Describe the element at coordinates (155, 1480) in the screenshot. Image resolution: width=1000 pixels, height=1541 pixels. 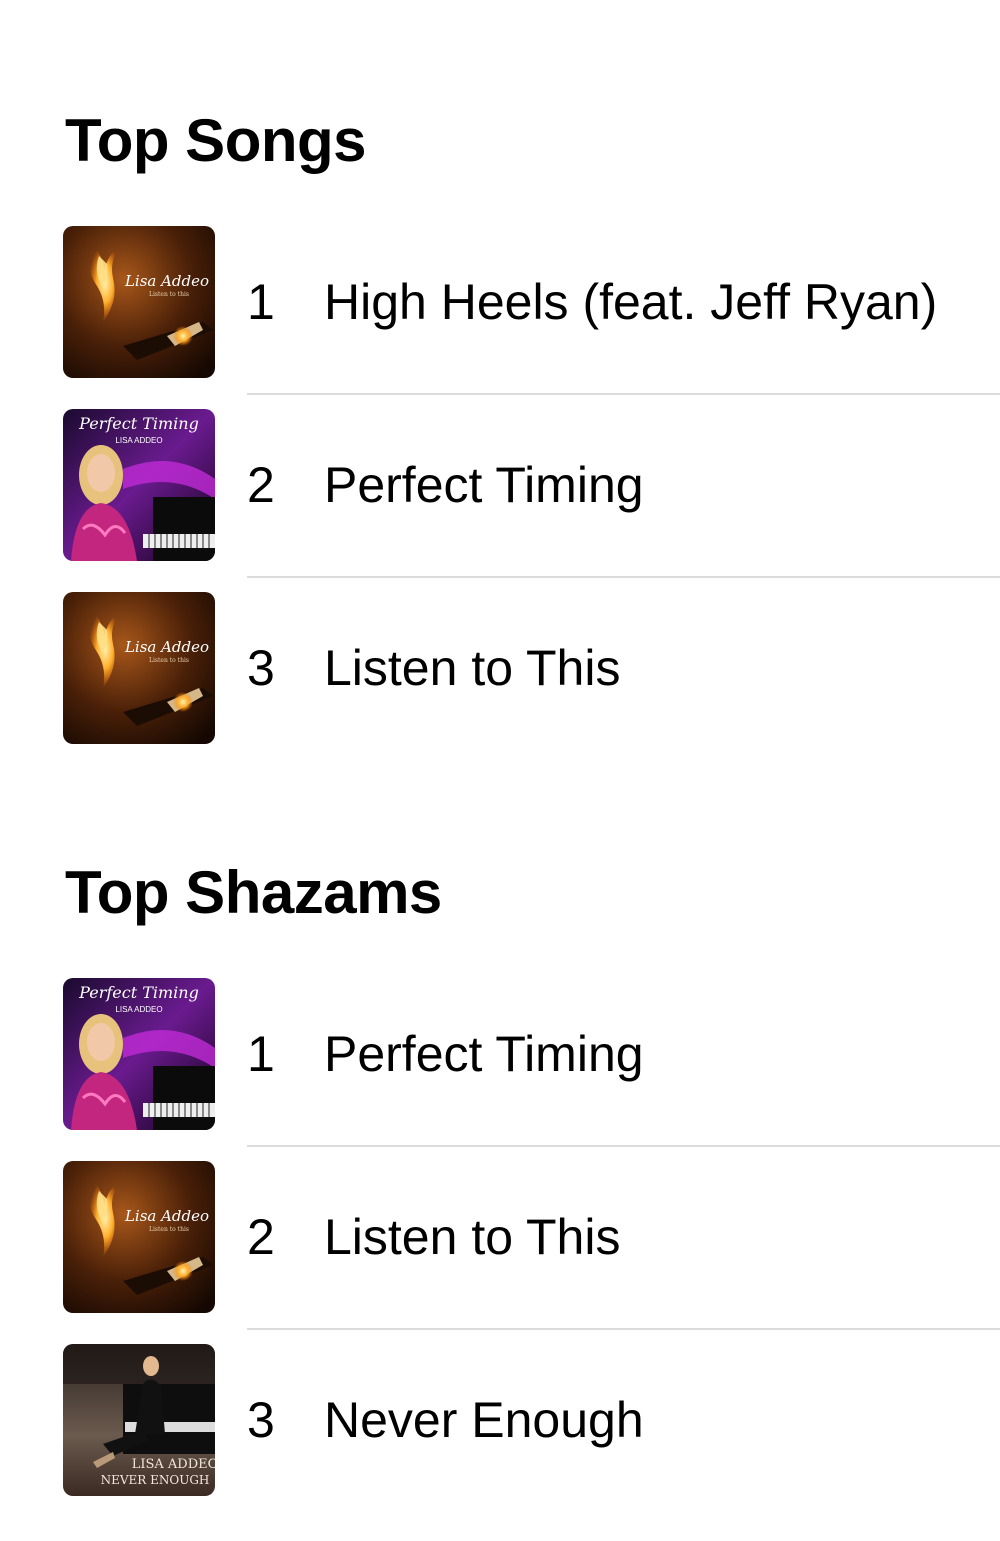
I see `svg-text: NEVER ENOUGH` at that location.